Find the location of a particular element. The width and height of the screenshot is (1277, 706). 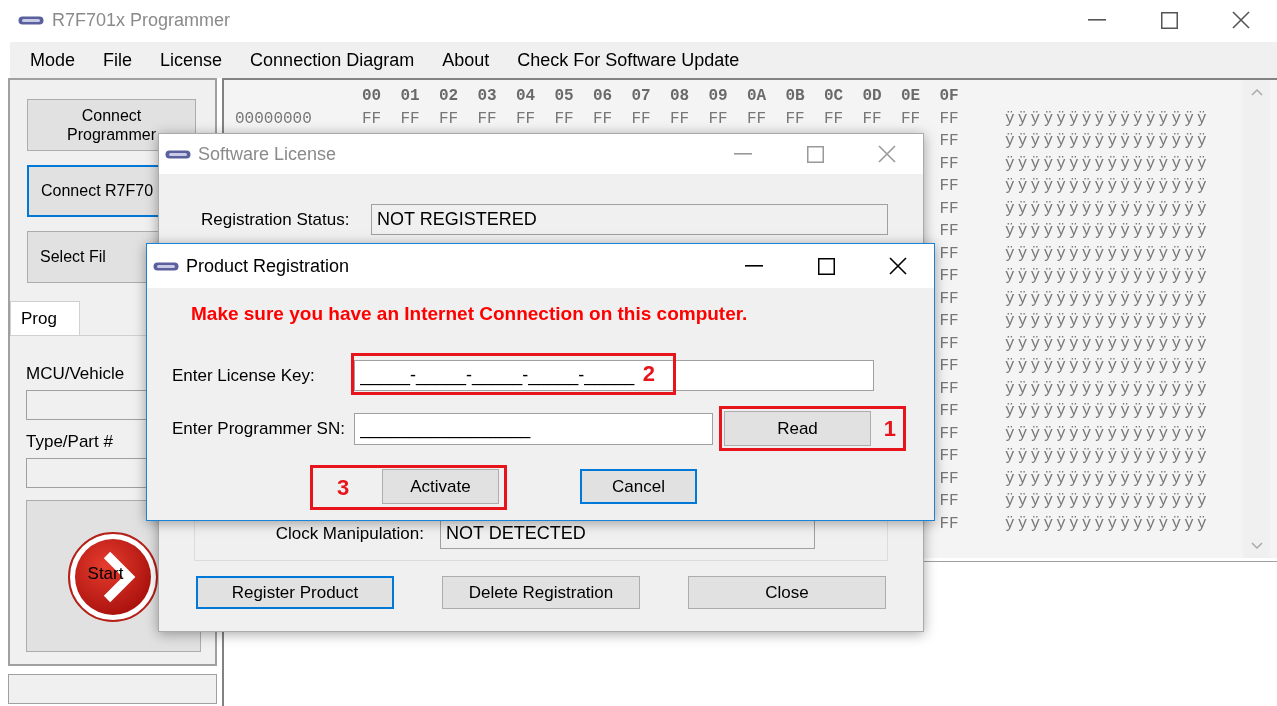

menu-item: File is located at coordinates (118, 60).